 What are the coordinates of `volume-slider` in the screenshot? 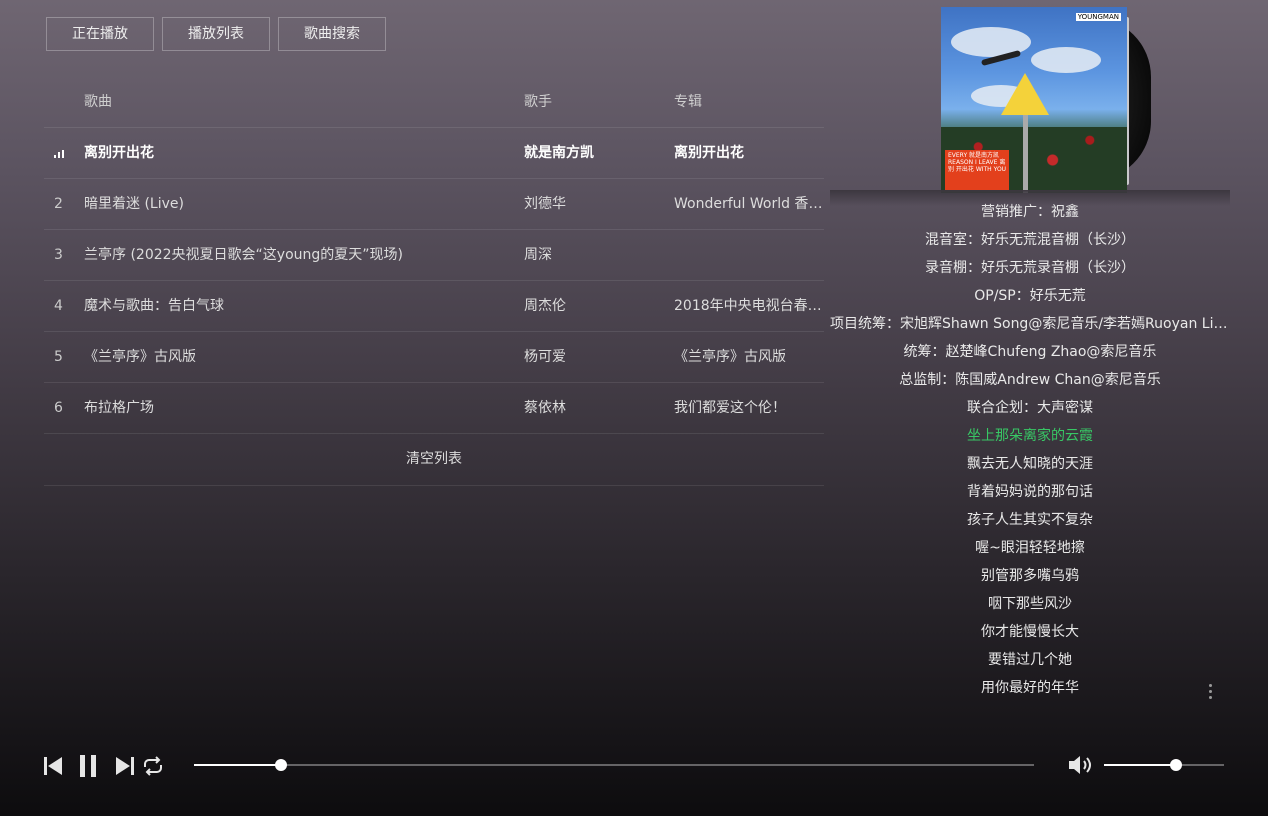 It's located at (1164, 765).